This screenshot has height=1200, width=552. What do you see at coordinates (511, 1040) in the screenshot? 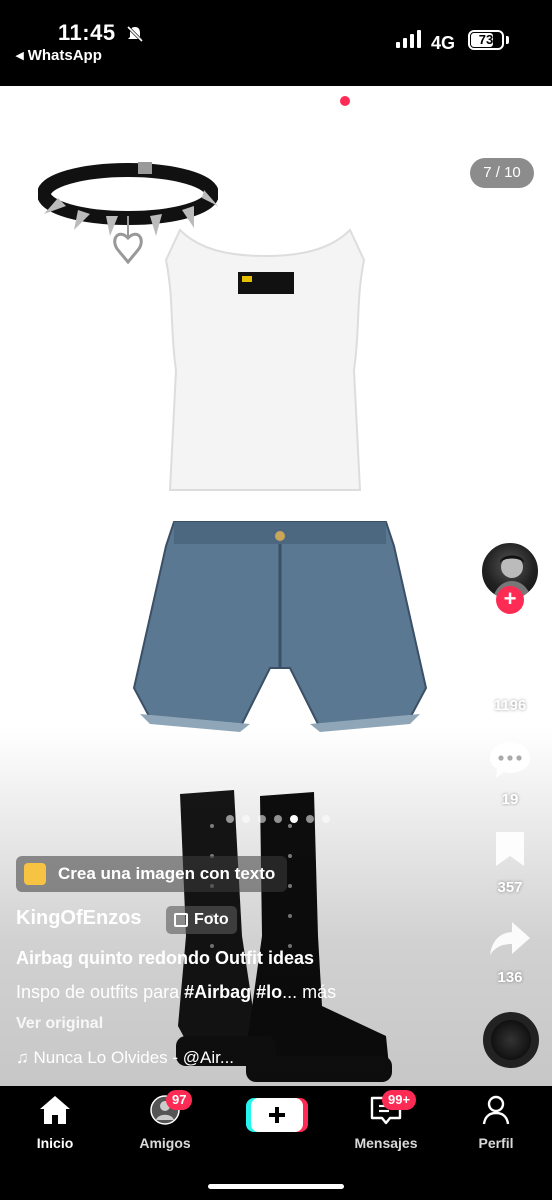
I see `music-disc-icon` at bounding box center [511, 1040].